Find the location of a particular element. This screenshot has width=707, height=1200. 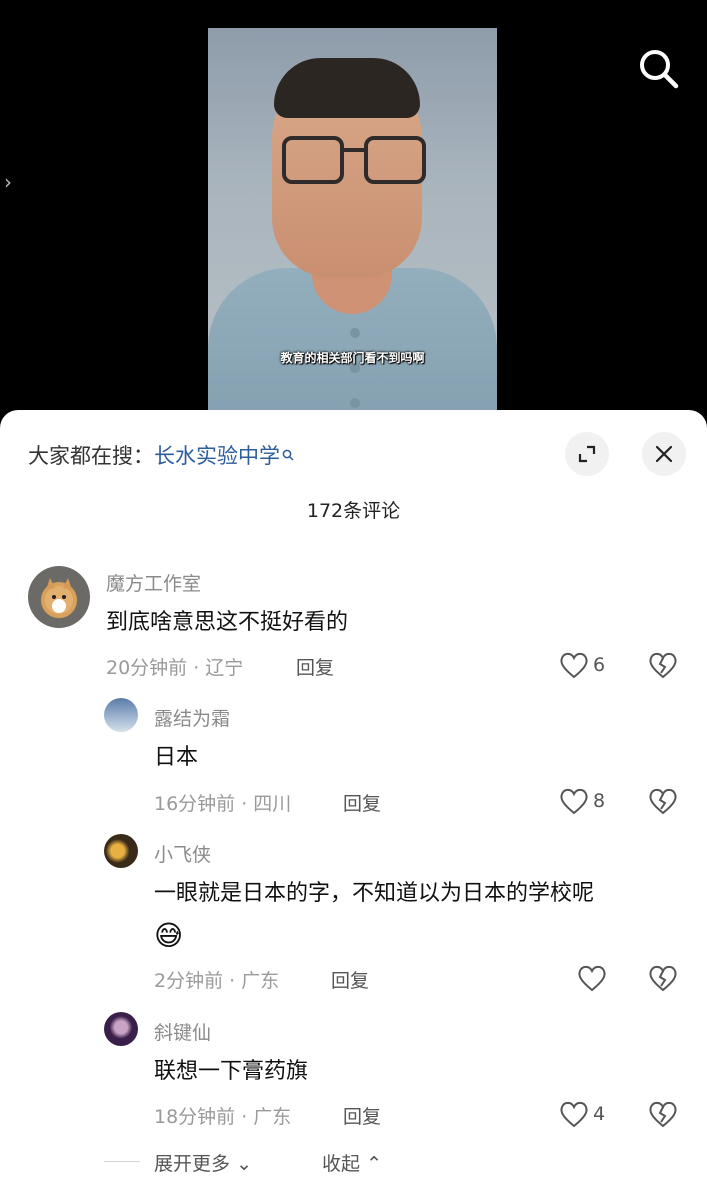

expand-fullscreen-button is located at coordinates (587, 454).